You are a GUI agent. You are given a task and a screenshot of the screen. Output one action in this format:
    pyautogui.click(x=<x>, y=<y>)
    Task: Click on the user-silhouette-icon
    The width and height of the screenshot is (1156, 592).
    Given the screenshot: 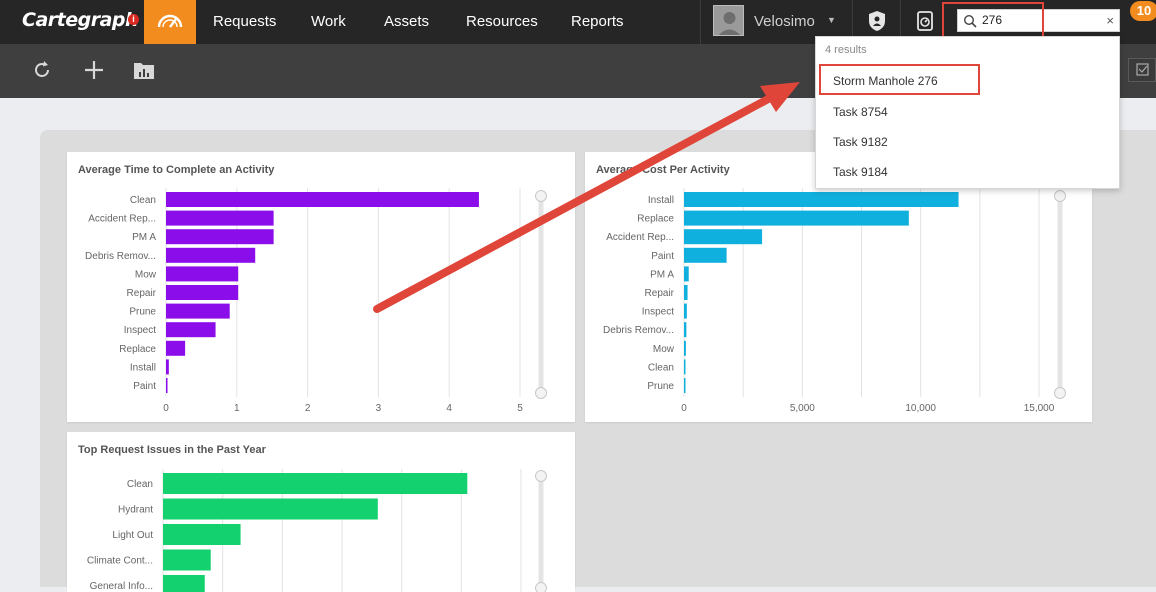 What is the action you would take?
    pyautogui.click(x=729, y=21)
    